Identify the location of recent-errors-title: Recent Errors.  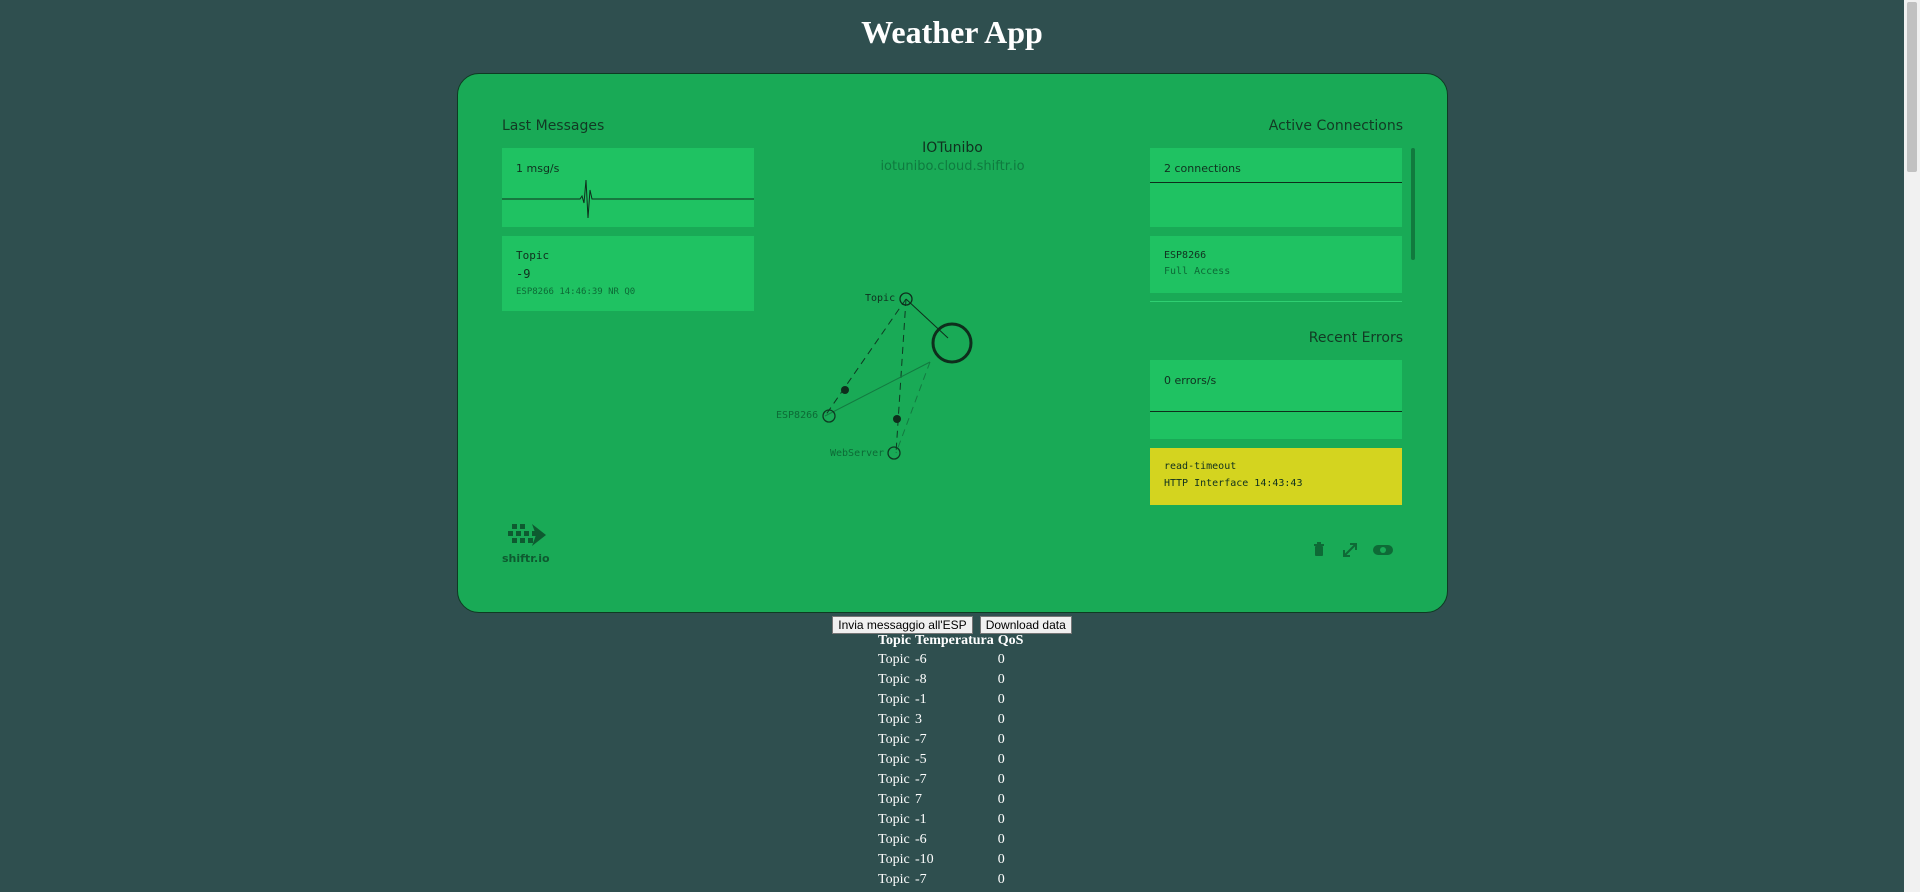
(1355, 338).